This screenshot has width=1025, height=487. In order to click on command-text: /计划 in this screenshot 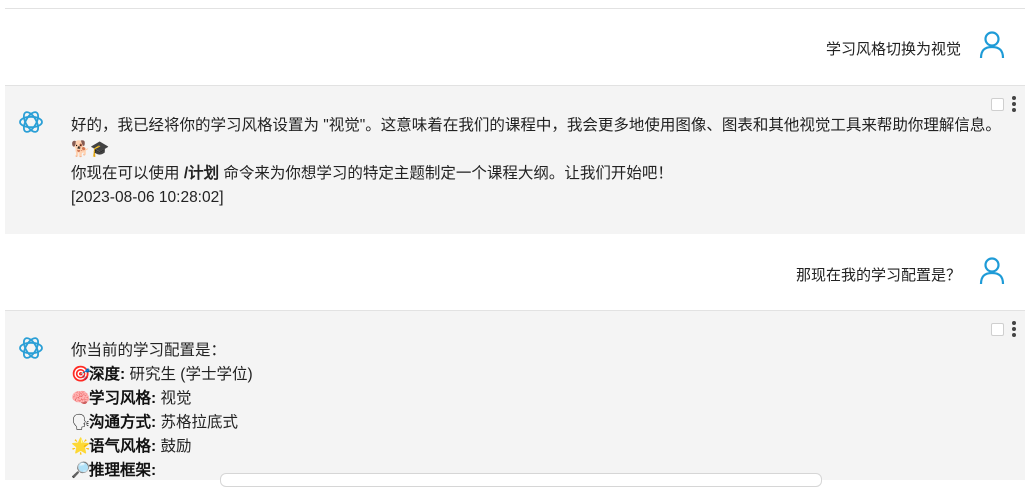, I will do `click(201, 173)`.